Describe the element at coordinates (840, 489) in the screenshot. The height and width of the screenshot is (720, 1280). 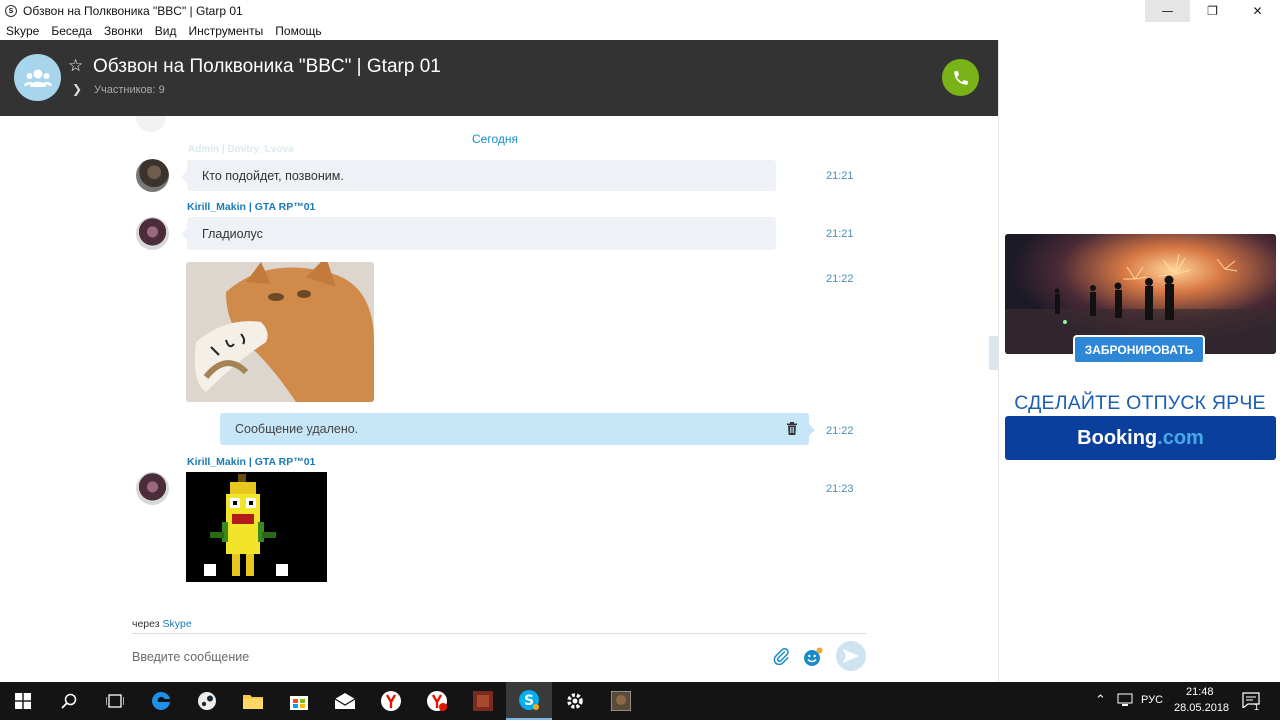
I see `message-time: 21:23` at that location.